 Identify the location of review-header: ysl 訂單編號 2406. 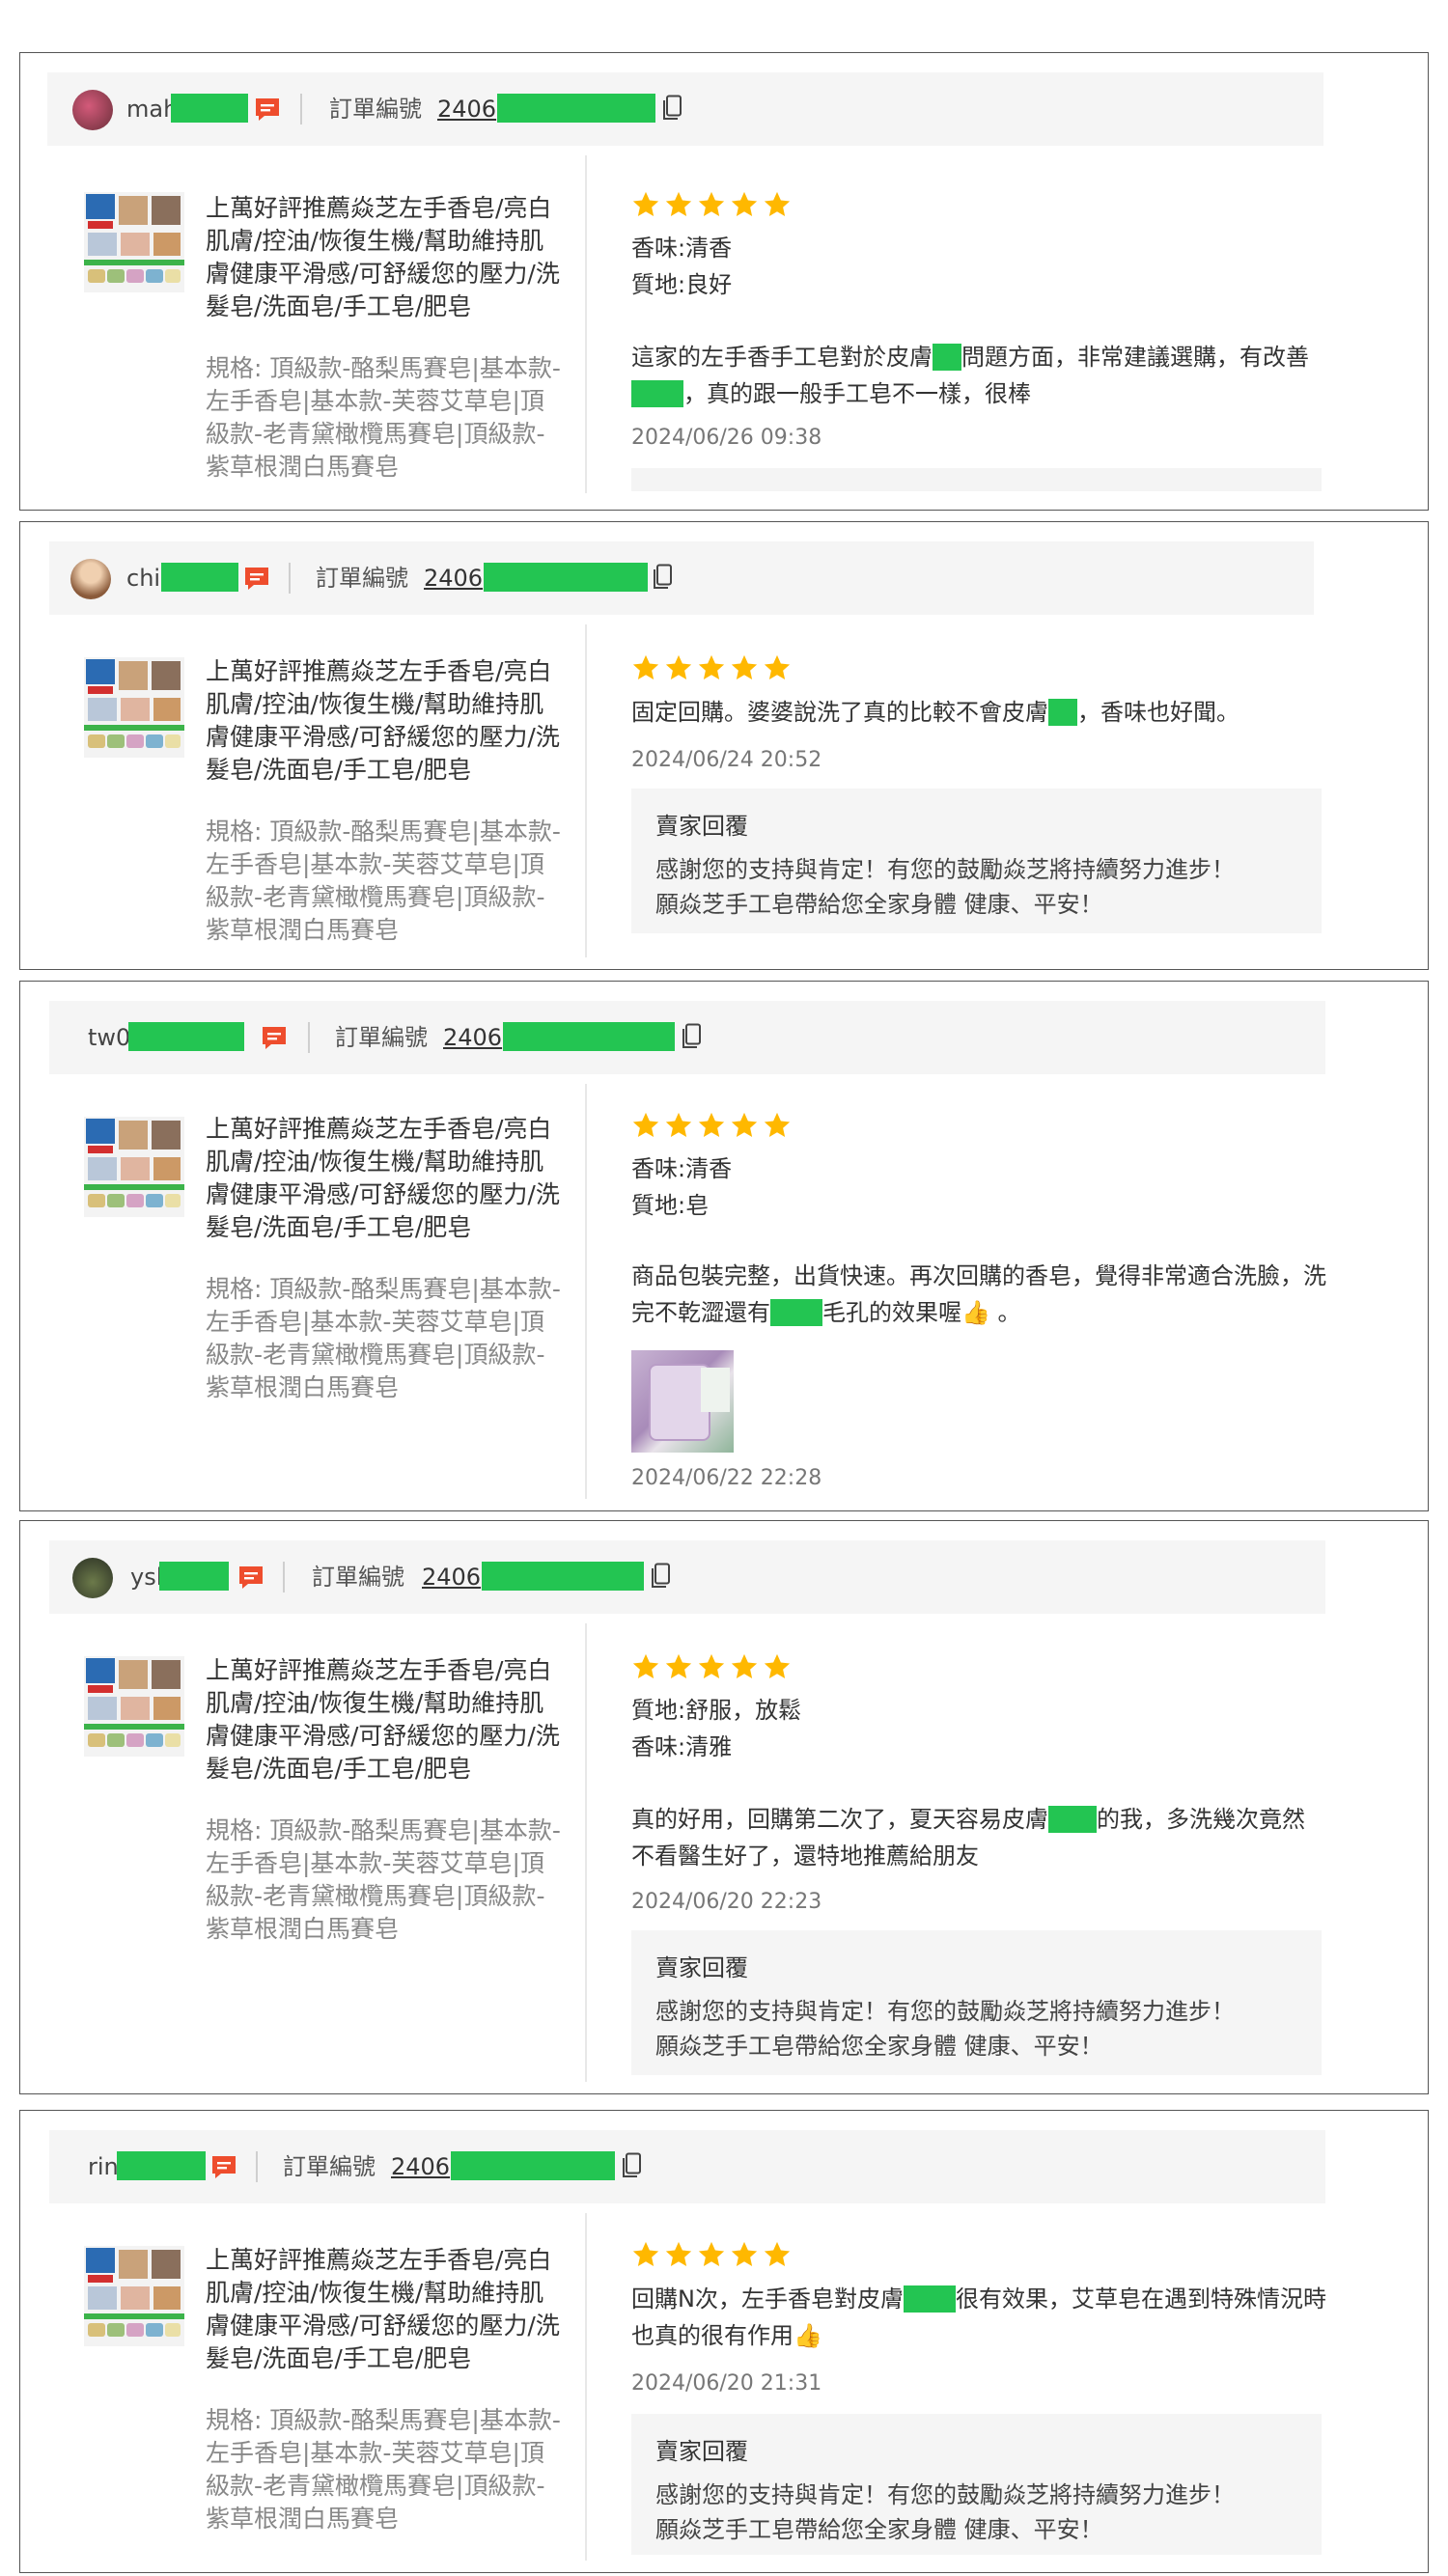
(687, 1577).